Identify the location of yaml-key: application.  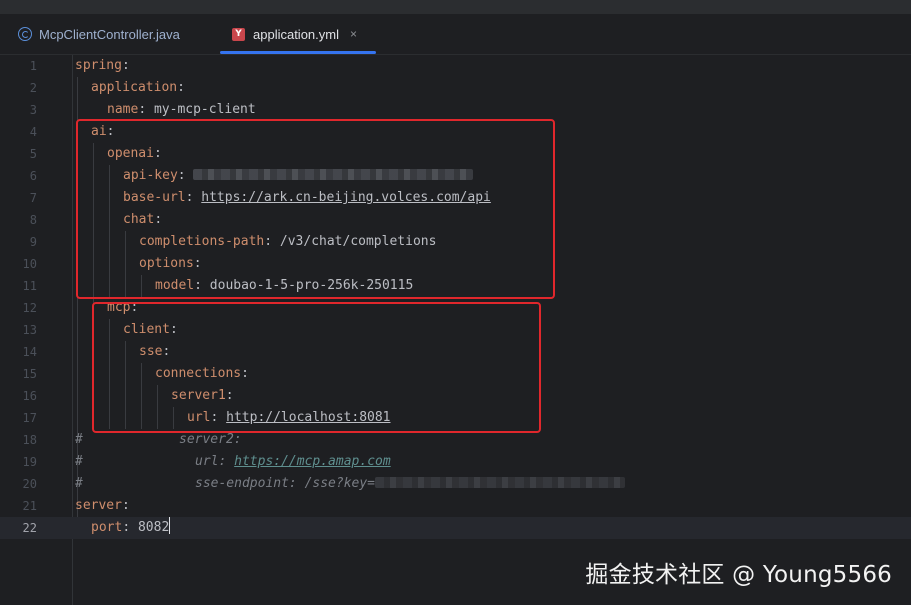
(134, 87).